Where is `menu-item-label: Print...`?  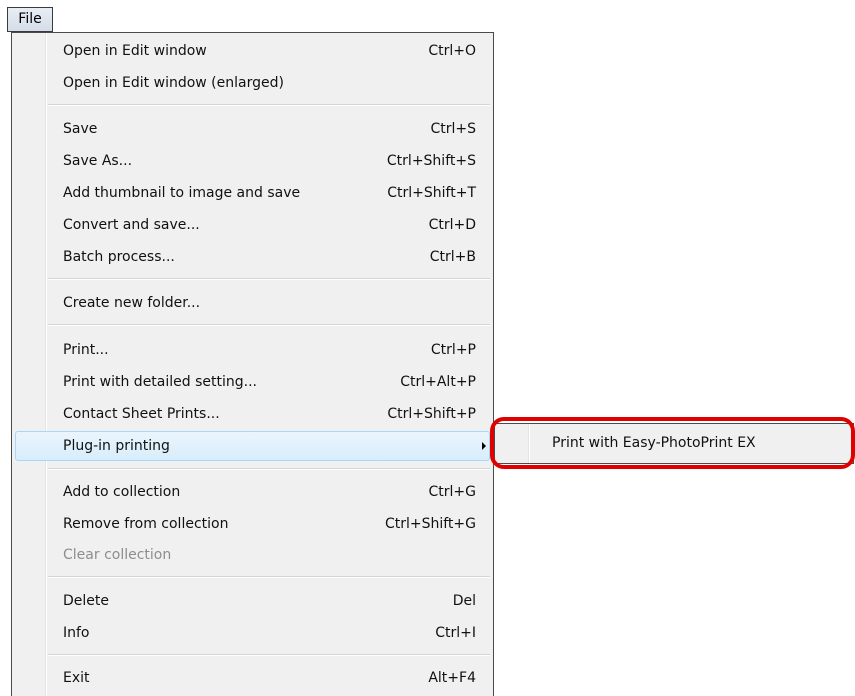
menu-item-label: Print... is located at coordinates (86, 350).